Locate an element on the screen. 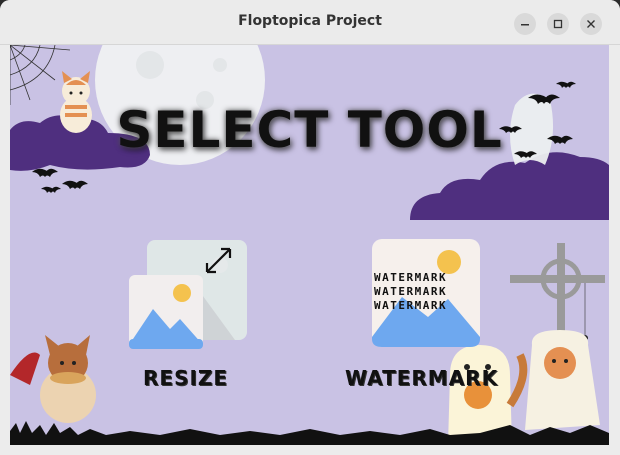 The width and height of the screenshot is (620, 455). close-icon is located at coordinates (591, 24).